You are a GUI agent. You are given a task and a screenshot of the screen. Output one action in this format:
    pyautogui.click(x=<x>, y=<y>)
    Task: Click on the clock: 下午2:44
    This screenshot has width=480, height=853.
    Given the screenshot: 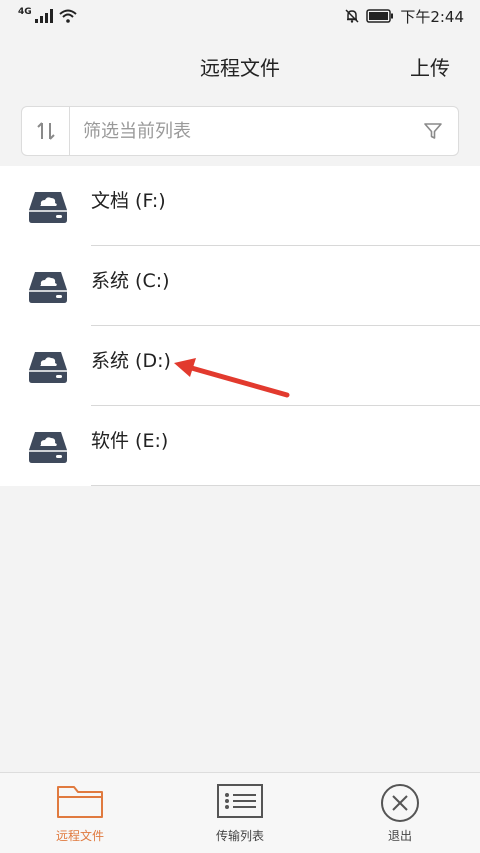 What is the action you would take?
    pyautogui.click(x=432, y=16)
    